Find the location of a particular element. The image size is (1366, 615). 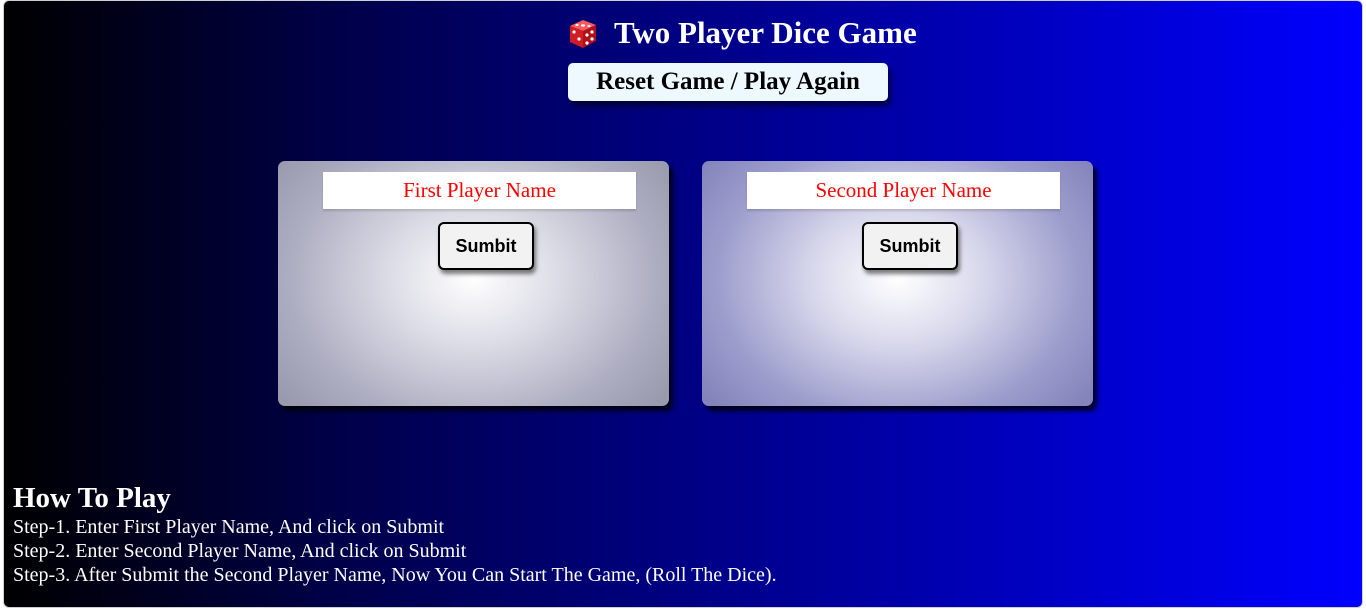

second-player-submit-button: Sumbit is located at coordinates (910, 246).